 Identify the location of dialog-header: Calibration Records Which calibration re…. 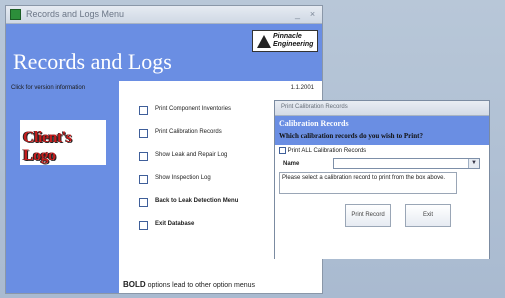
(382, 130).